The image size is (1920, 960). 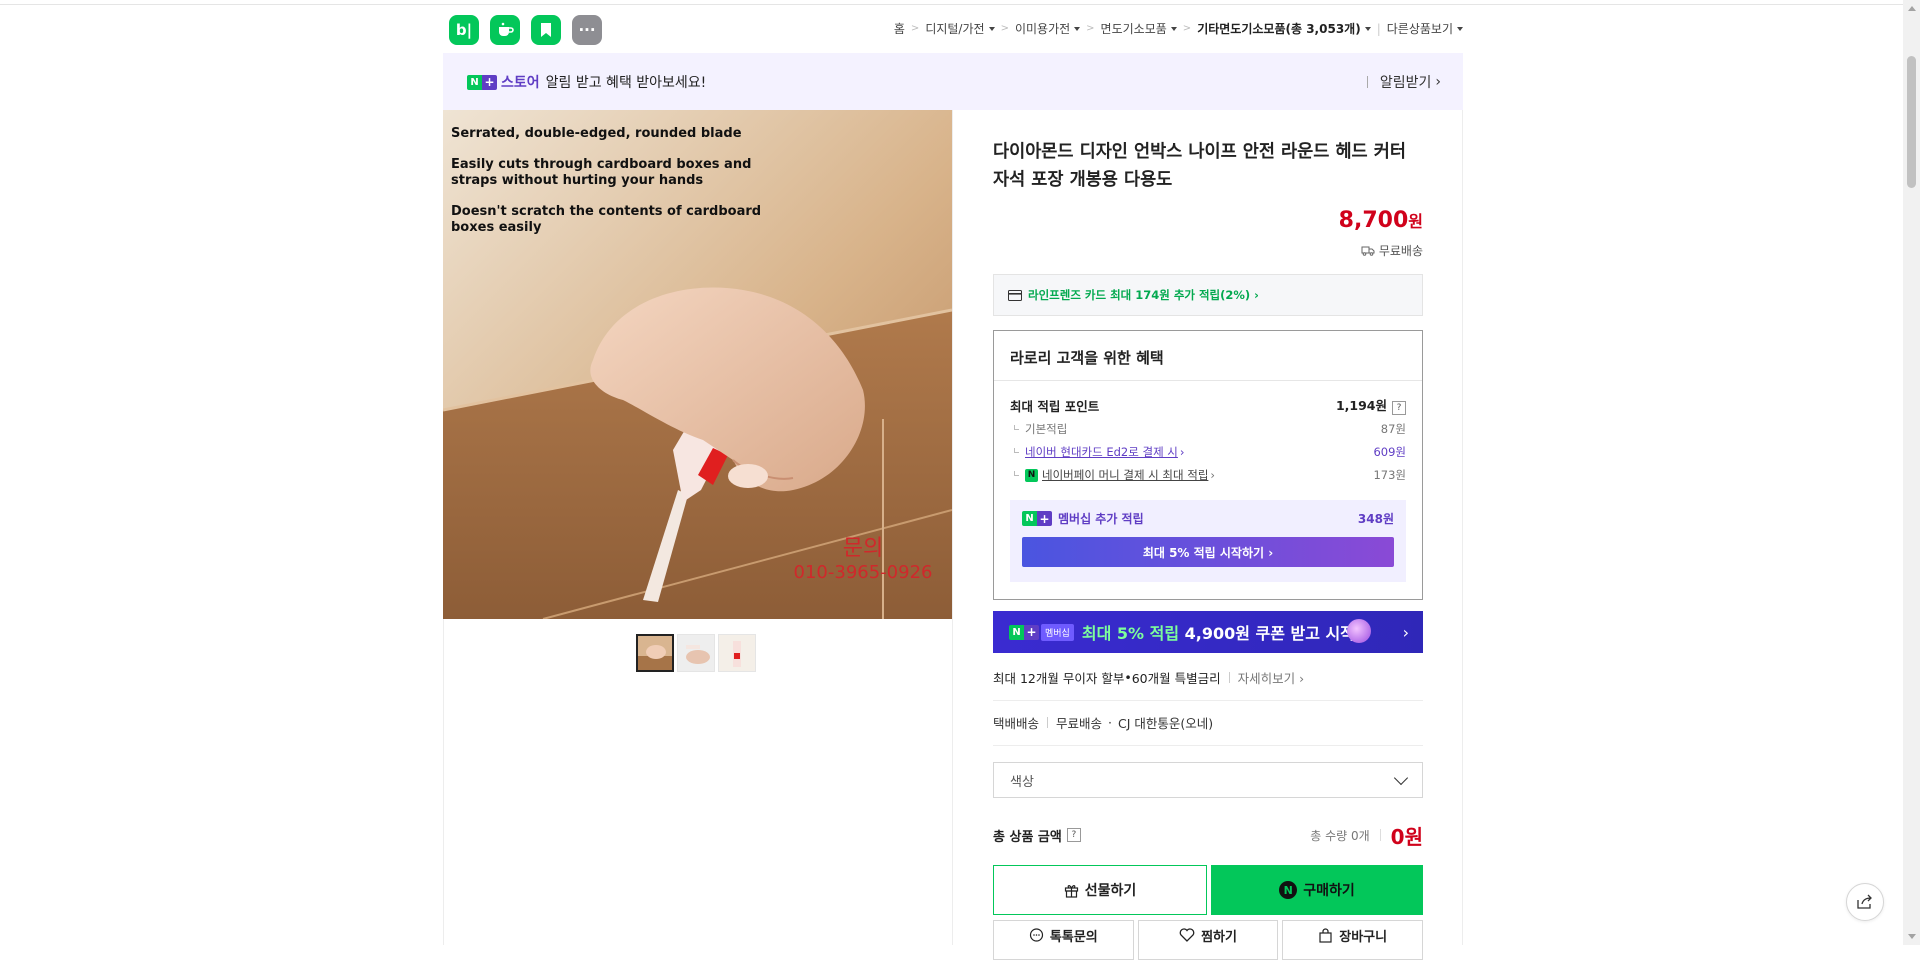 I want to click on image-caption-2a: Easily cuts through cardboard boxes and, so click(x=601, y=164).